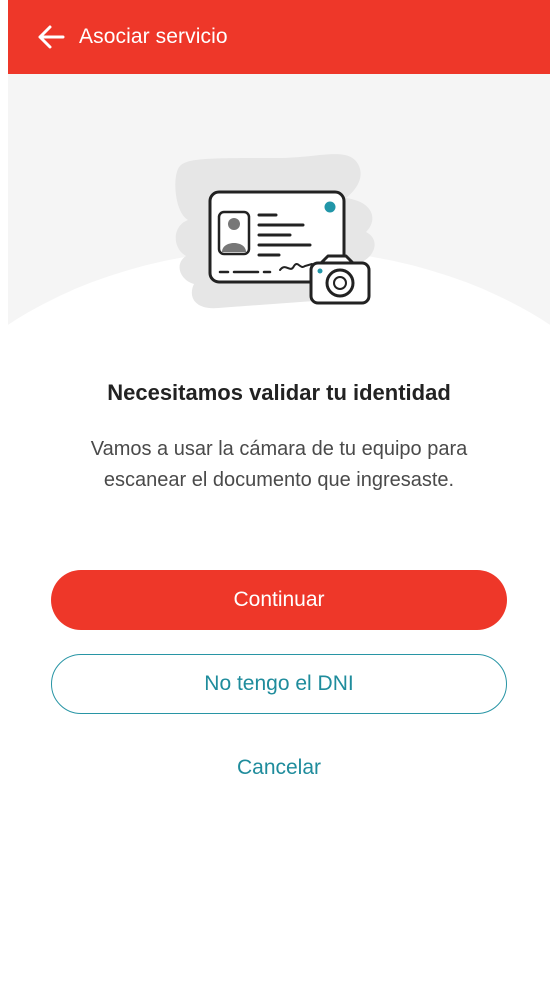  I want to click on no-dni-button: No tengo el DNI, so click(279, 684).